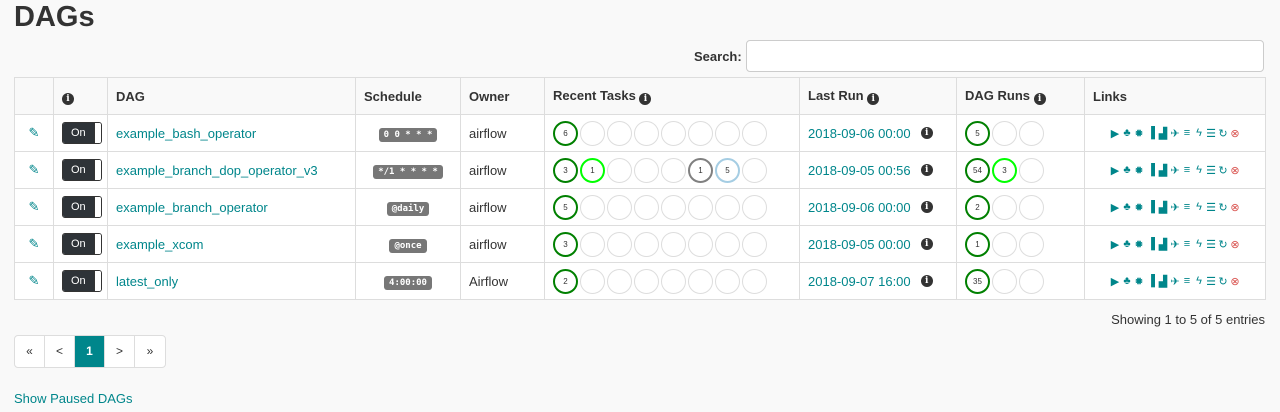 The image size is (1280, 412). What do you see at coordinates (592, 170) in the screenshot?
I see `task-state-circle: 1` at bounding box center [592, 170].